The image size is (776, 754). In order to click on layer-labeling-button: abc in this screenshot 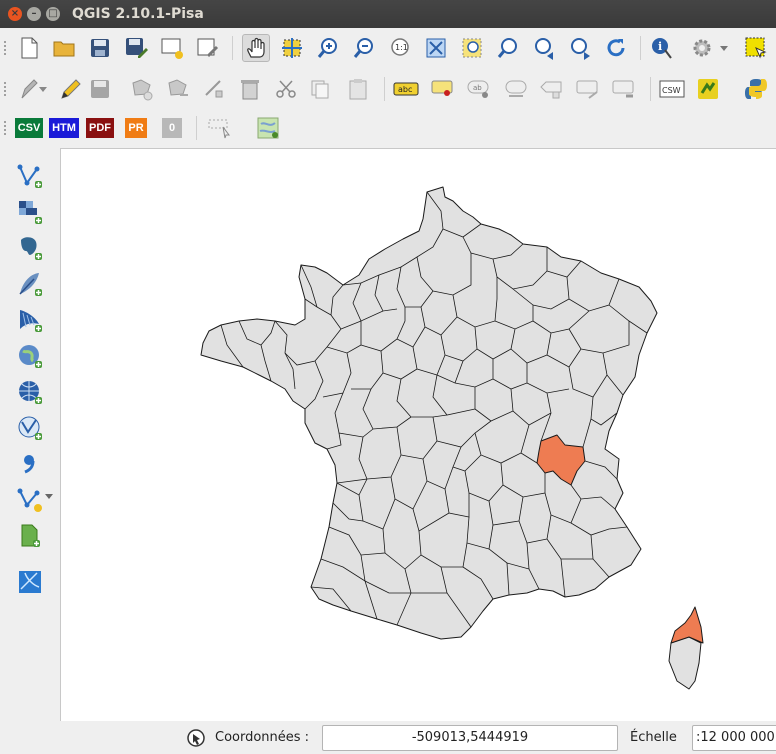, I will do `click(406, 89)`.